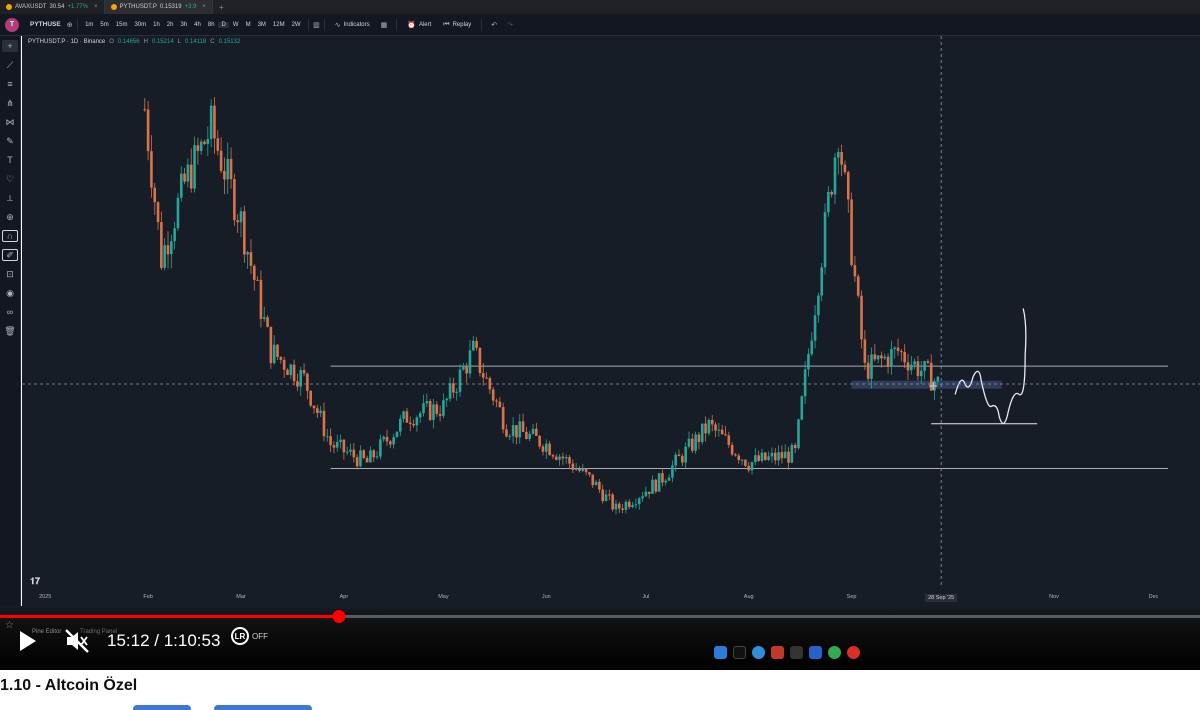 The image size is (1200, 710). What do you see at coordinates (77, 641) in the screenshot?
I see `muted-speaker-icon` at bounding box center [77, 641].